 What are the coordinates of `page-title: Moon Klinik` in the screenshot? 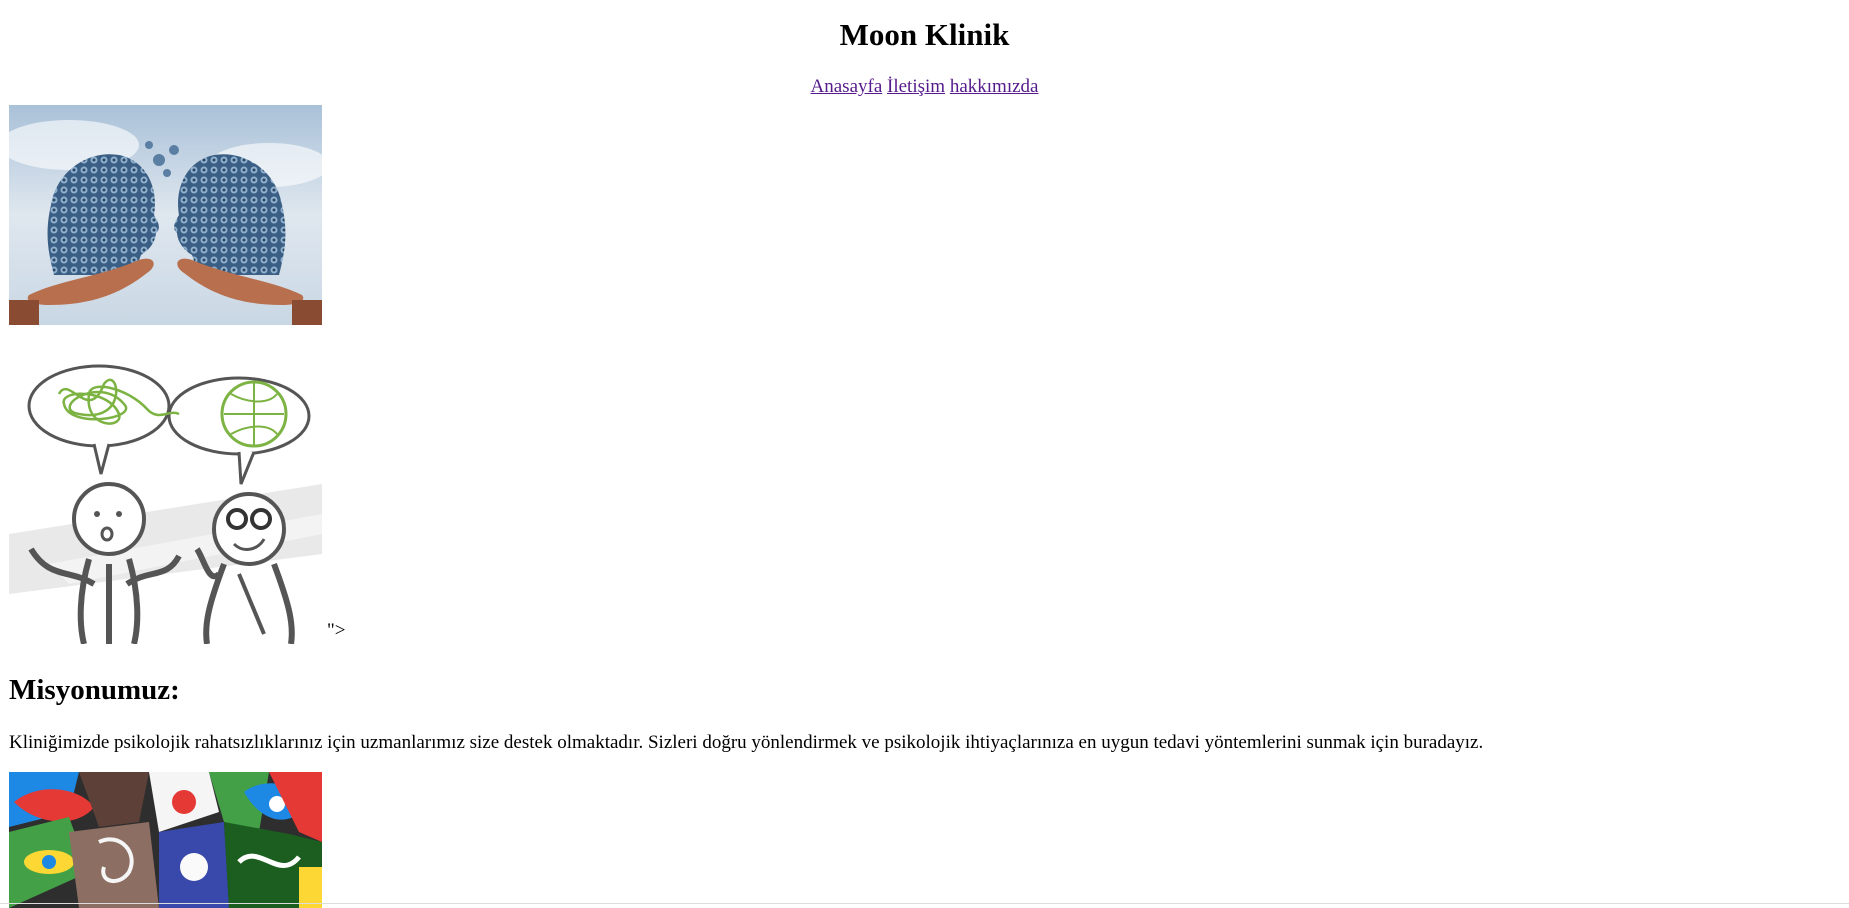 It's located at (924, 34).